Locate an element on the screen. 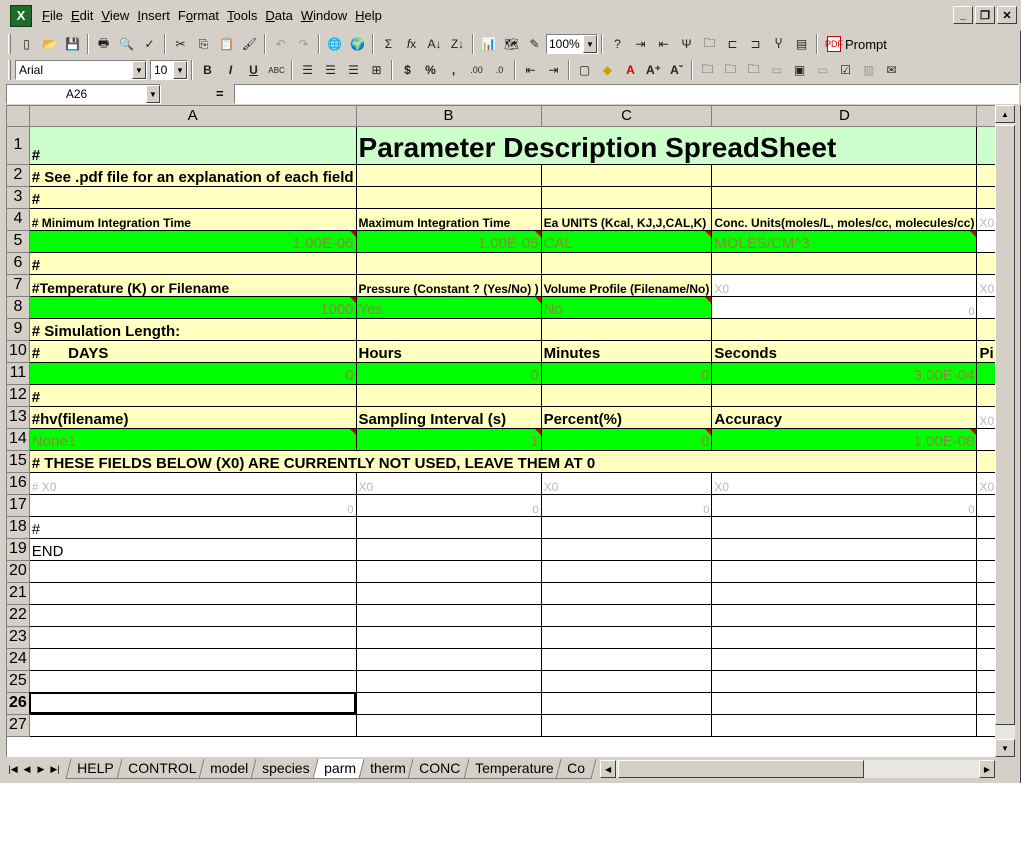  sheet-tab-conc: CONC is located at coordinates (440, 769).